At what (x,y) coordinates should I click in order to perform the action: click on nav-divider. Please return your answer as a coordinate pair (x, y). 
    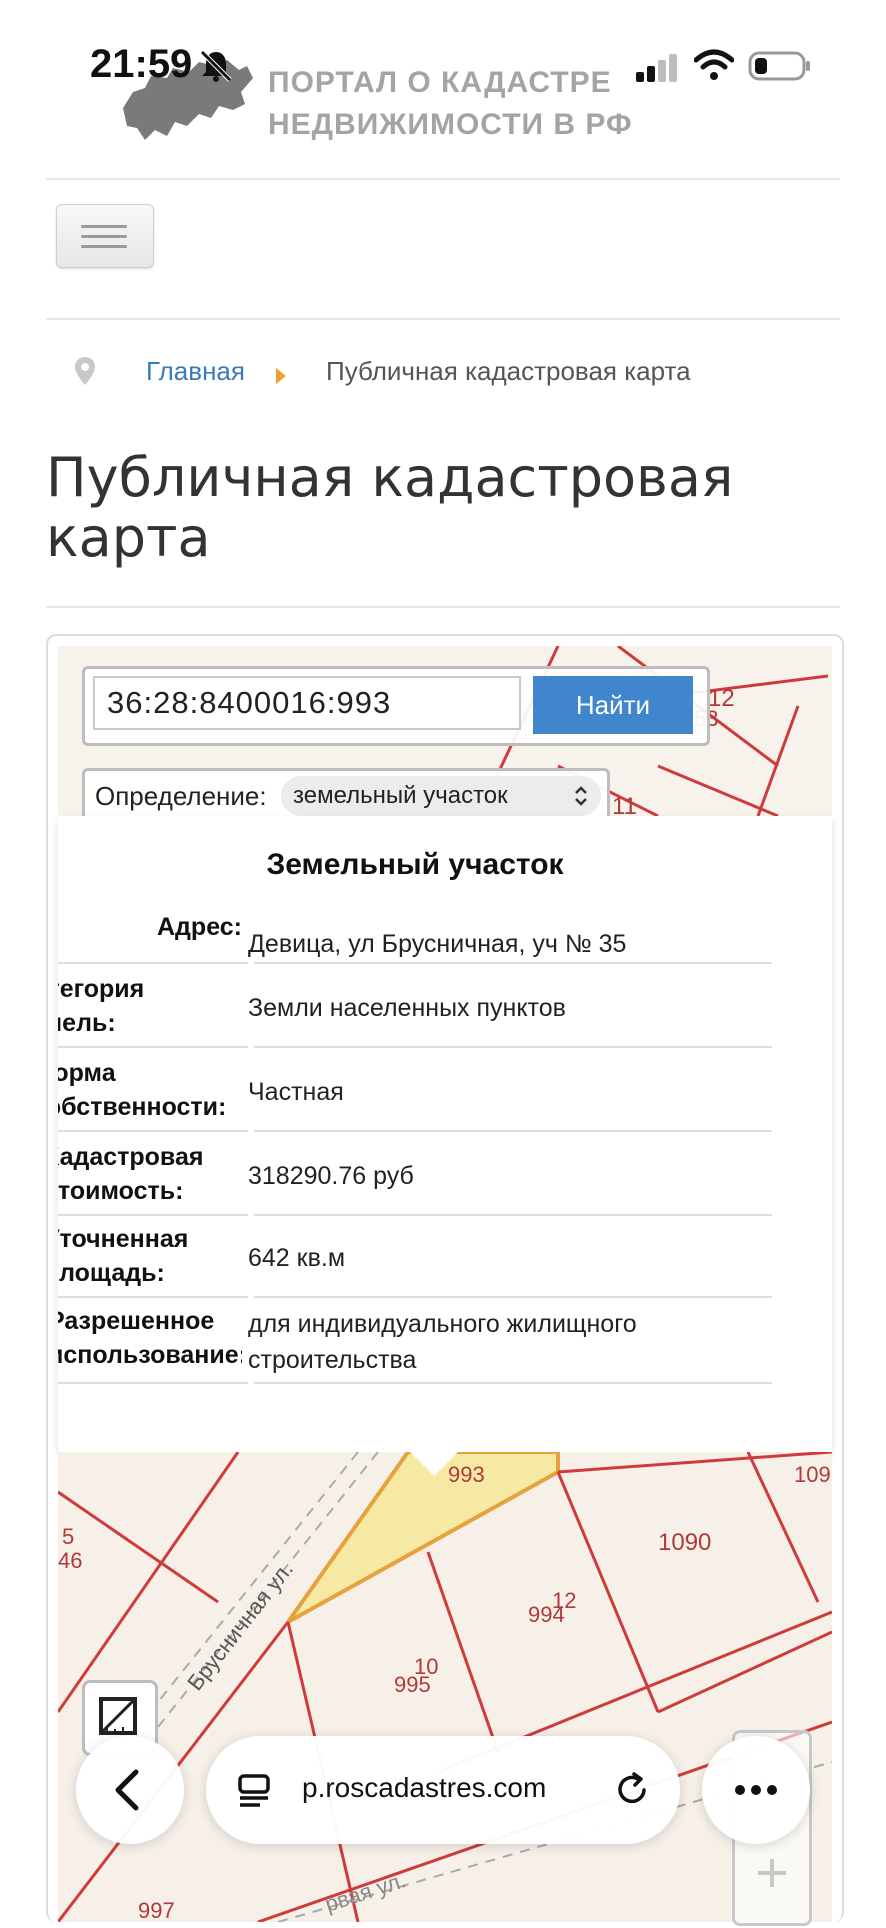
    Looking at the image, I should click on (443, 319).